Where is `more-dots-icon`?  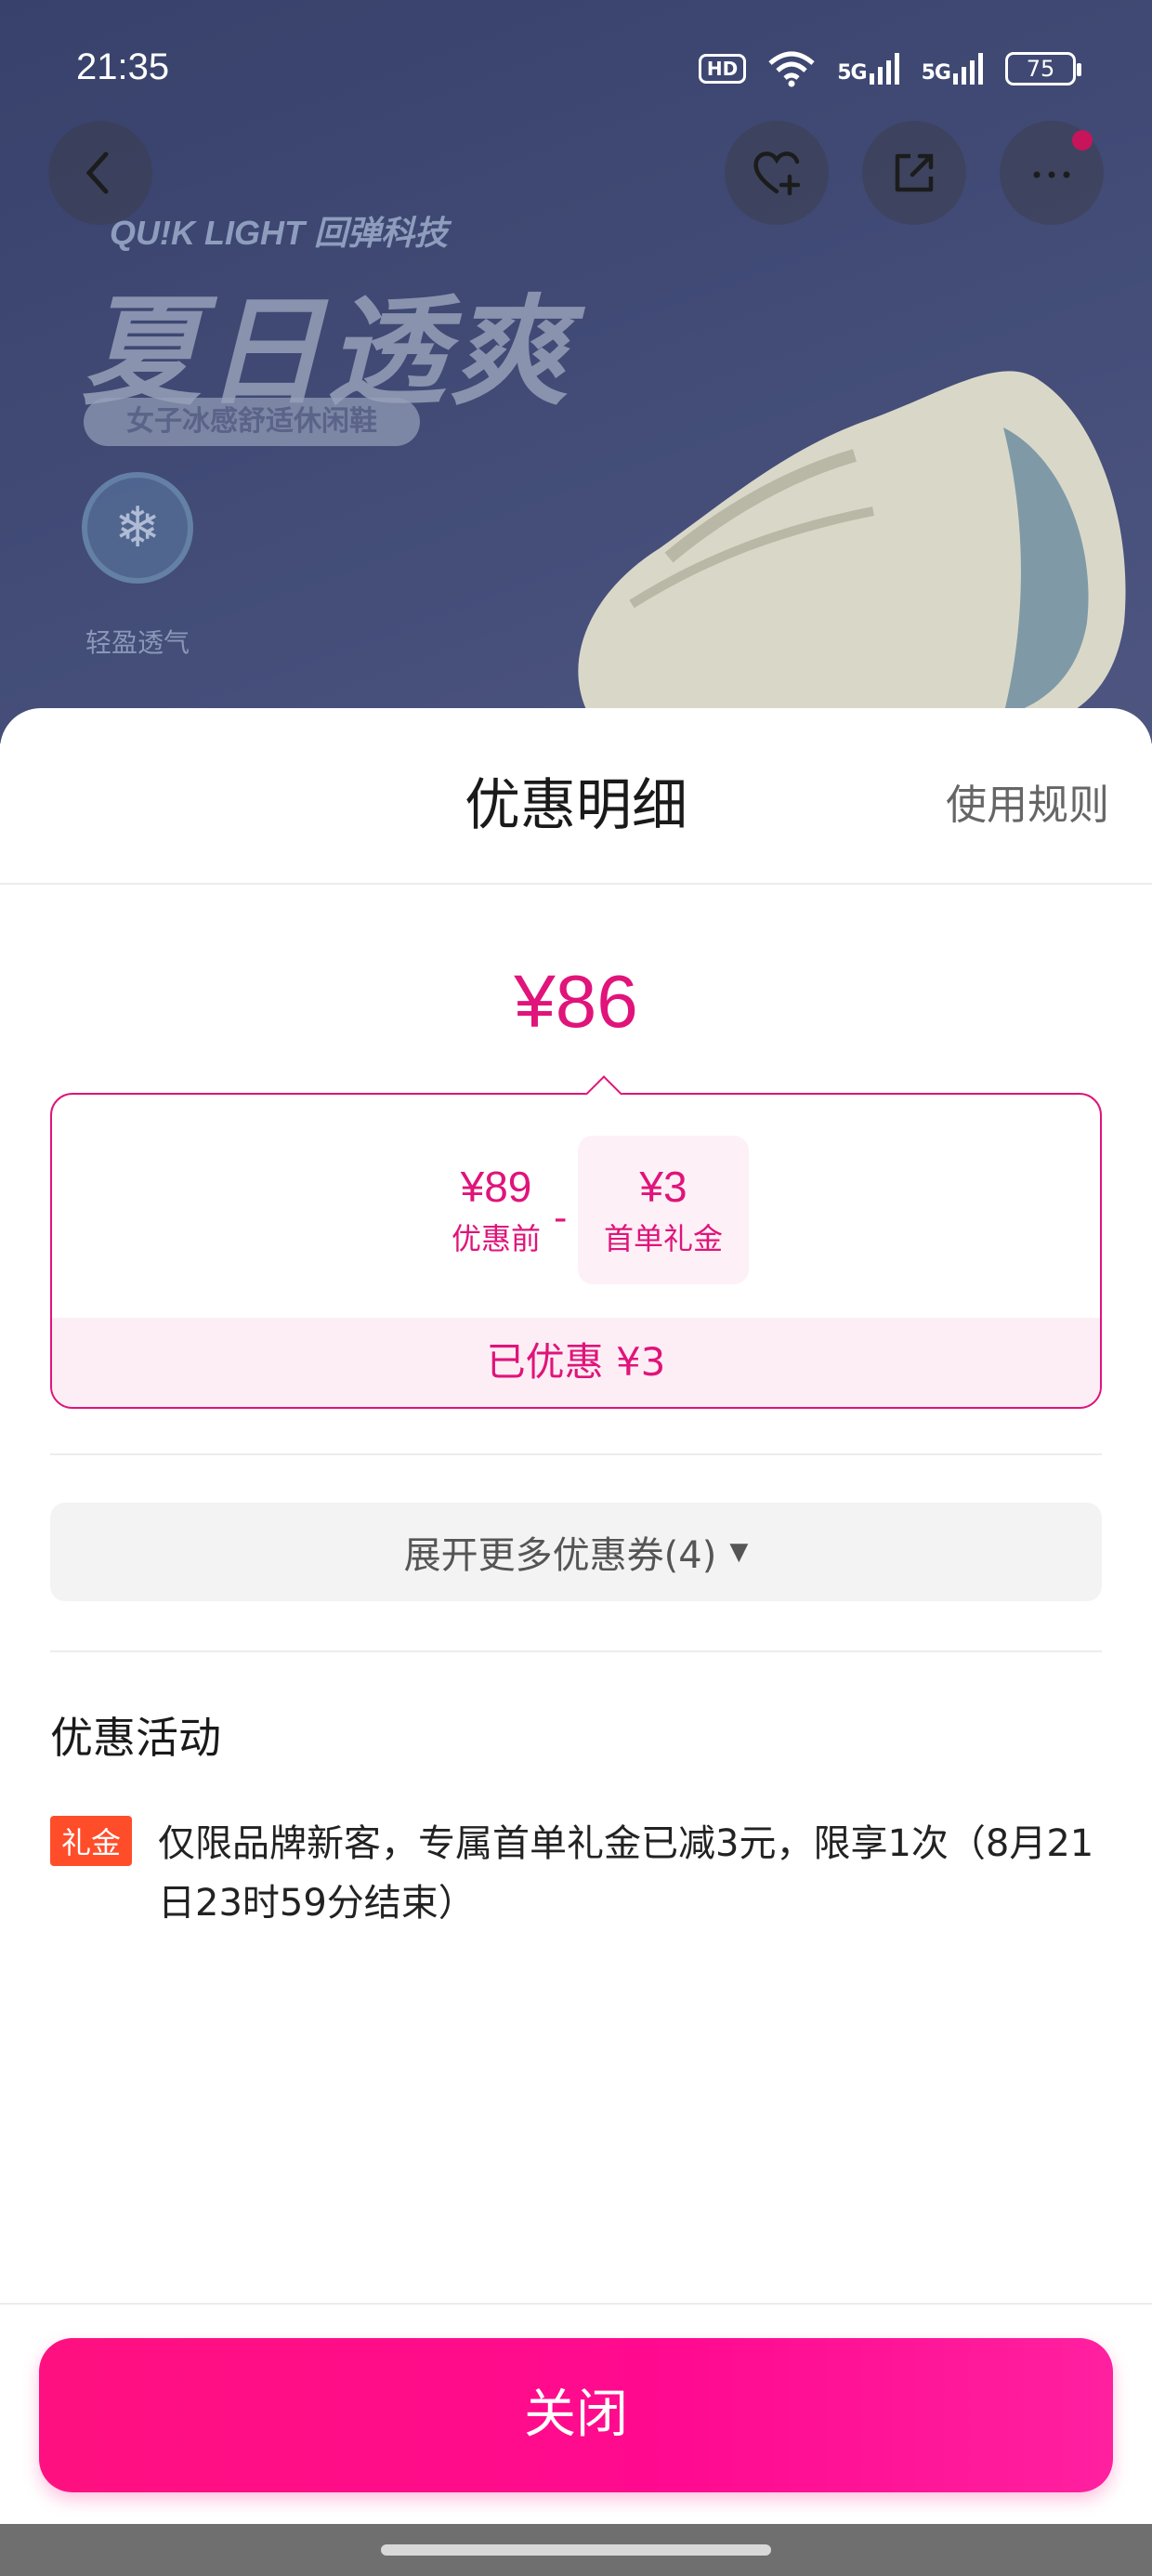
more-dots-icon is located at coordinates (1051, 174).